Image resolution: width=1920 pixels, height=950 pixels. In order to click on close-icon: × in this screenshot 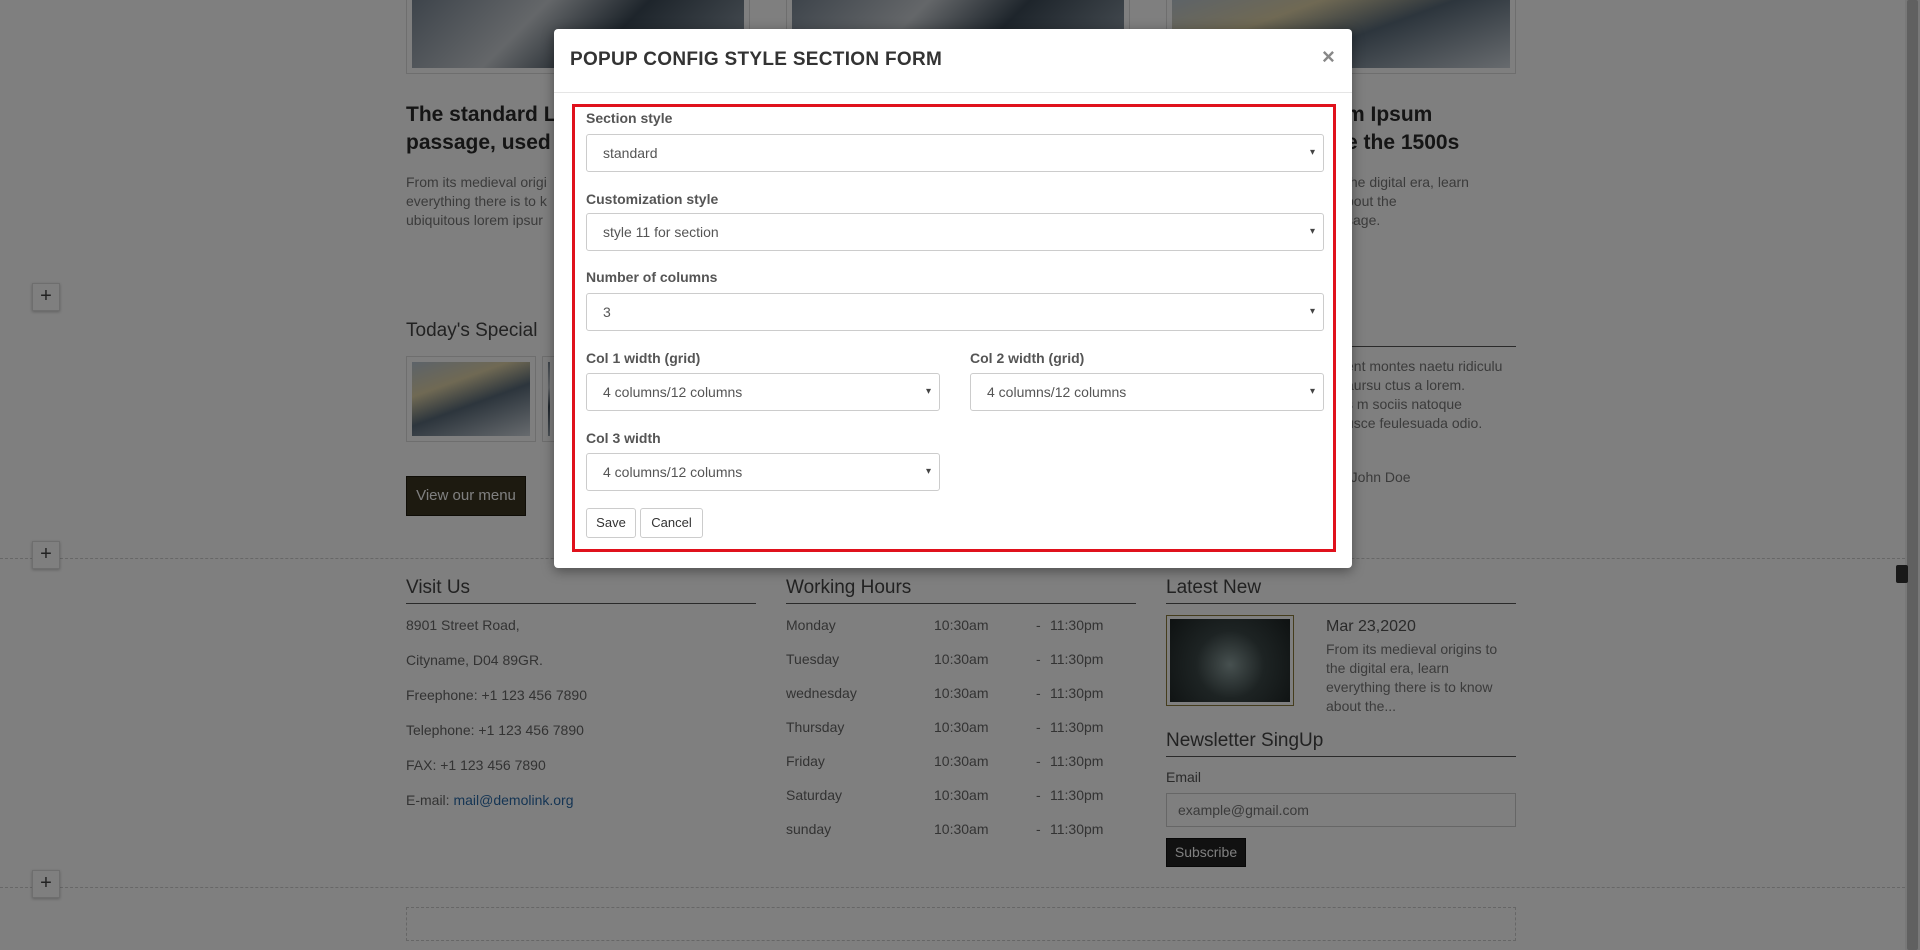, I will do `click(1328, 57)`.